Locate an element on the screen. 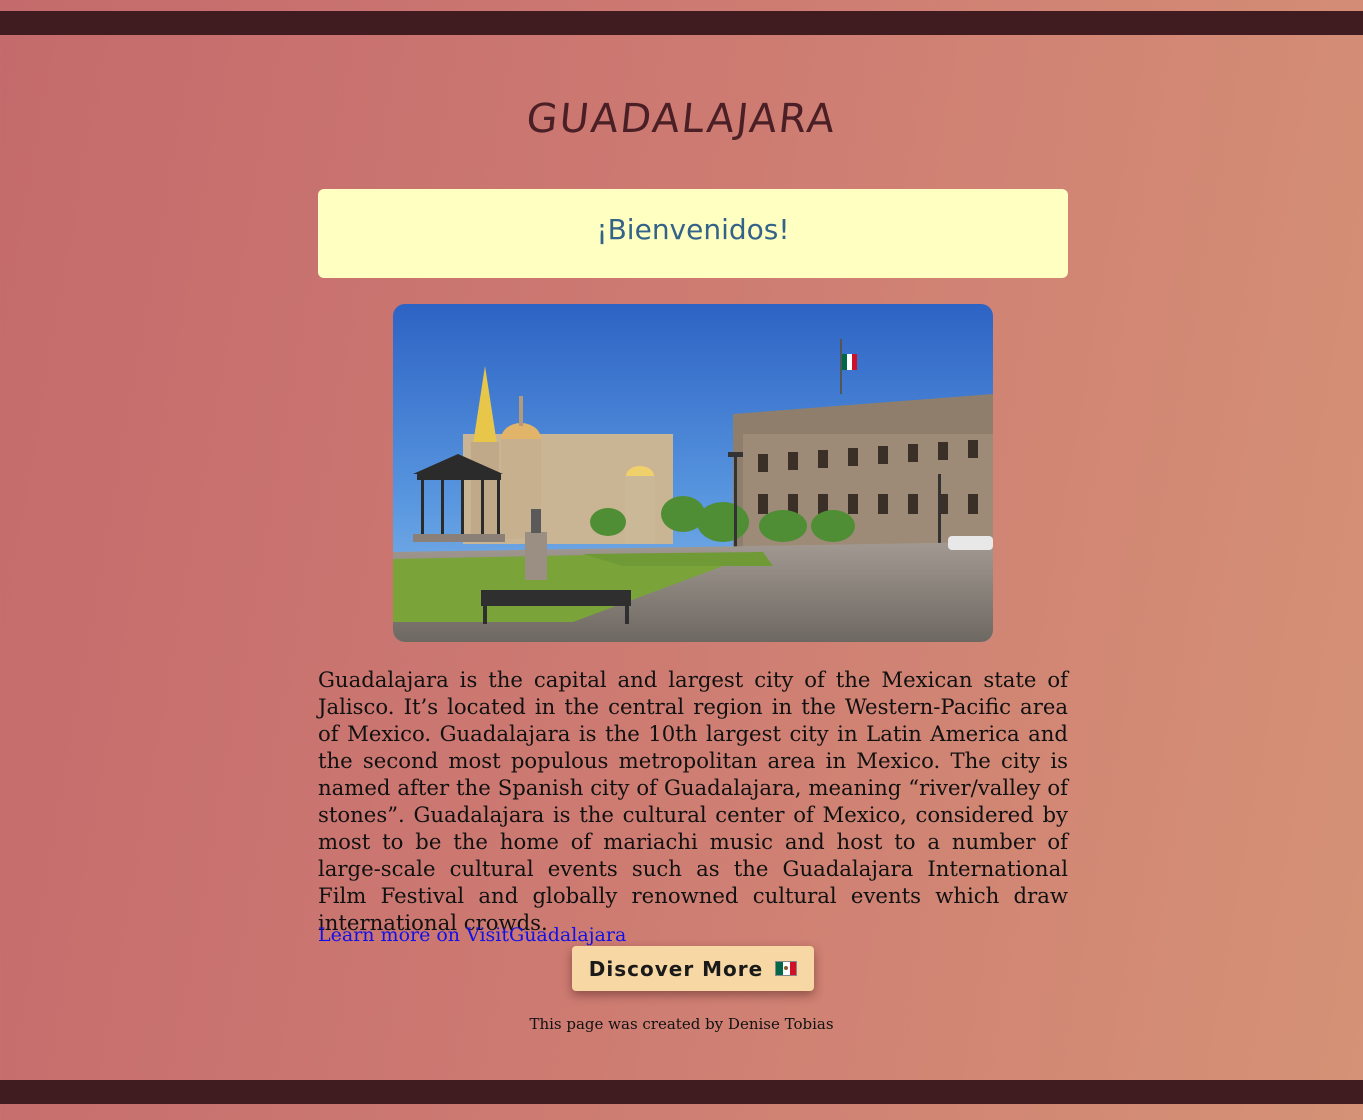 This screenshot has height=1120, width=1363. welcome-text: ¡Bienvenidos! is located at coordinates (693, 229).